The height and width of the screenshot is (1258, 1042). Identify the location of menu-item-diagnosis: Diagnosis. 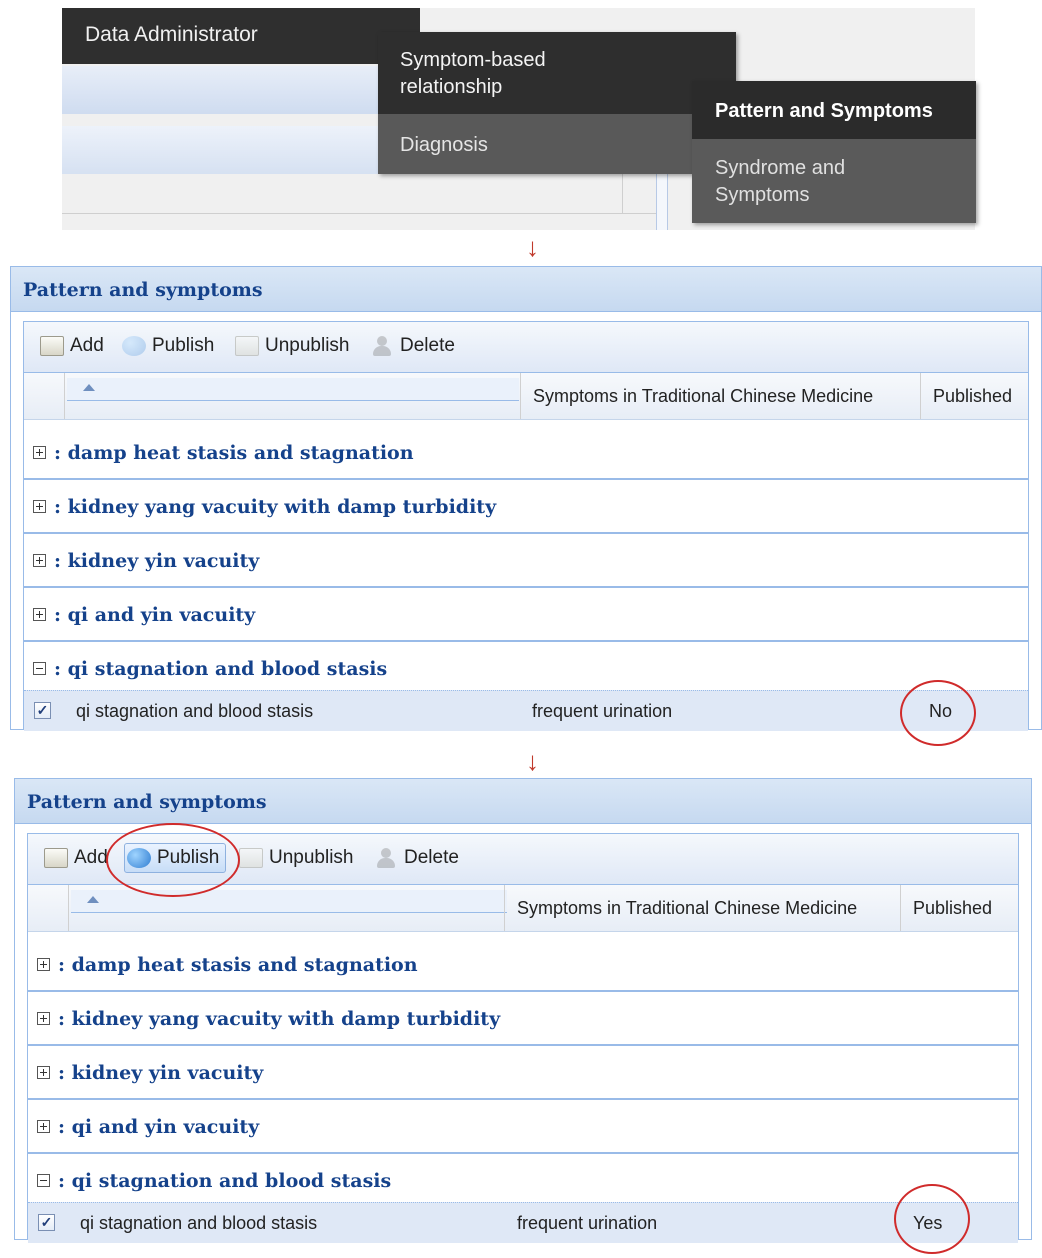
(557, 144).